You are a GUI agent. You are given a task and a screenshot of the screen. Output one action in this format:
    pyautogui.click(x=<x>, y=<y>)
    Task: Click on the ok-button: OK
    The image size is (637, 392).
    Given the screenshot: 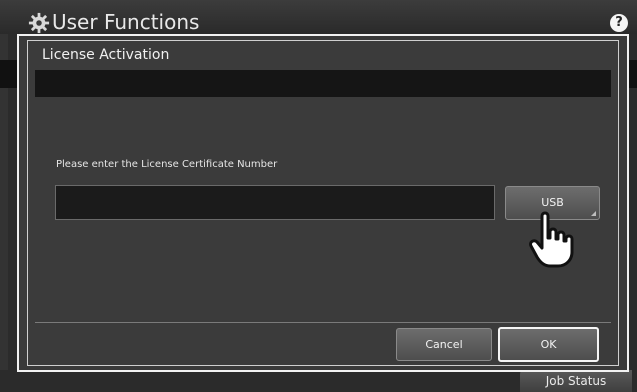 What is the action you would take?
    pyautogui.click(x=548, y=344)
    